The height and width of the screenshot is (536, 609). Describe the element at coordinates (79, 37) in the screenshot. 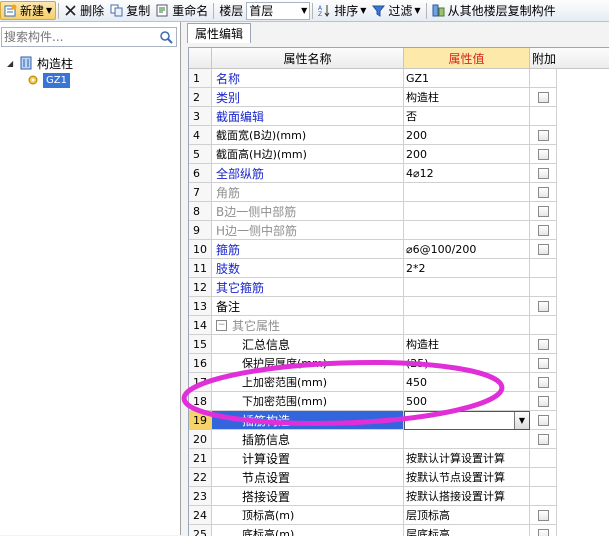

I see `search-input` at that location.